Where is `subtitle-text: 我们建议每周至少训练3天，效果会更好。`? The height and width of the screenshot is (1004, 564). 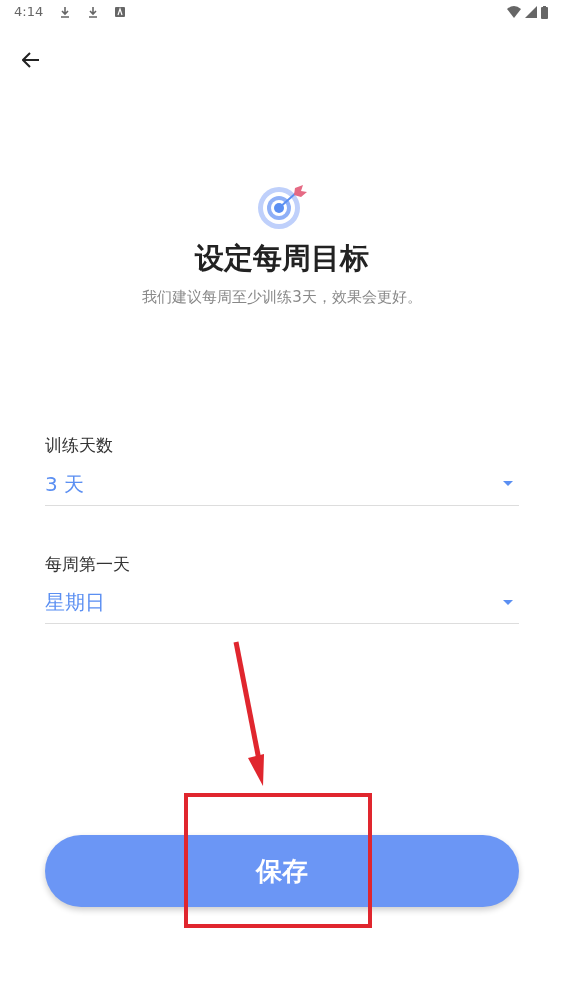 subtitle-text: 我们建议每周至少训练3天，效果会更好。 is located at coordinates (282, 297).